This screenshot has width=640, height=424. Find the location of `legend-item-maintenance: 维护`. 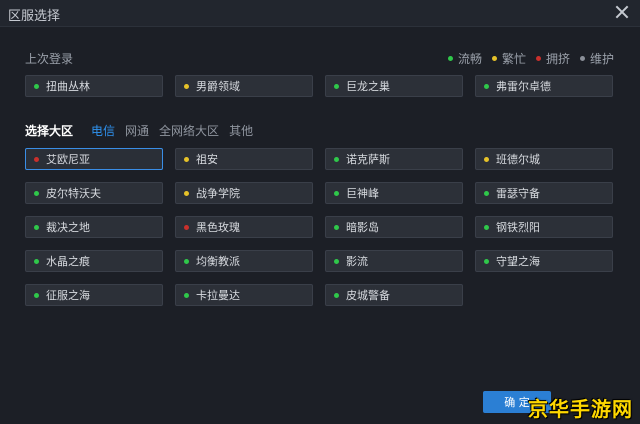

legend-item-maintenance: 维护 is located at coordinates (596, 58).